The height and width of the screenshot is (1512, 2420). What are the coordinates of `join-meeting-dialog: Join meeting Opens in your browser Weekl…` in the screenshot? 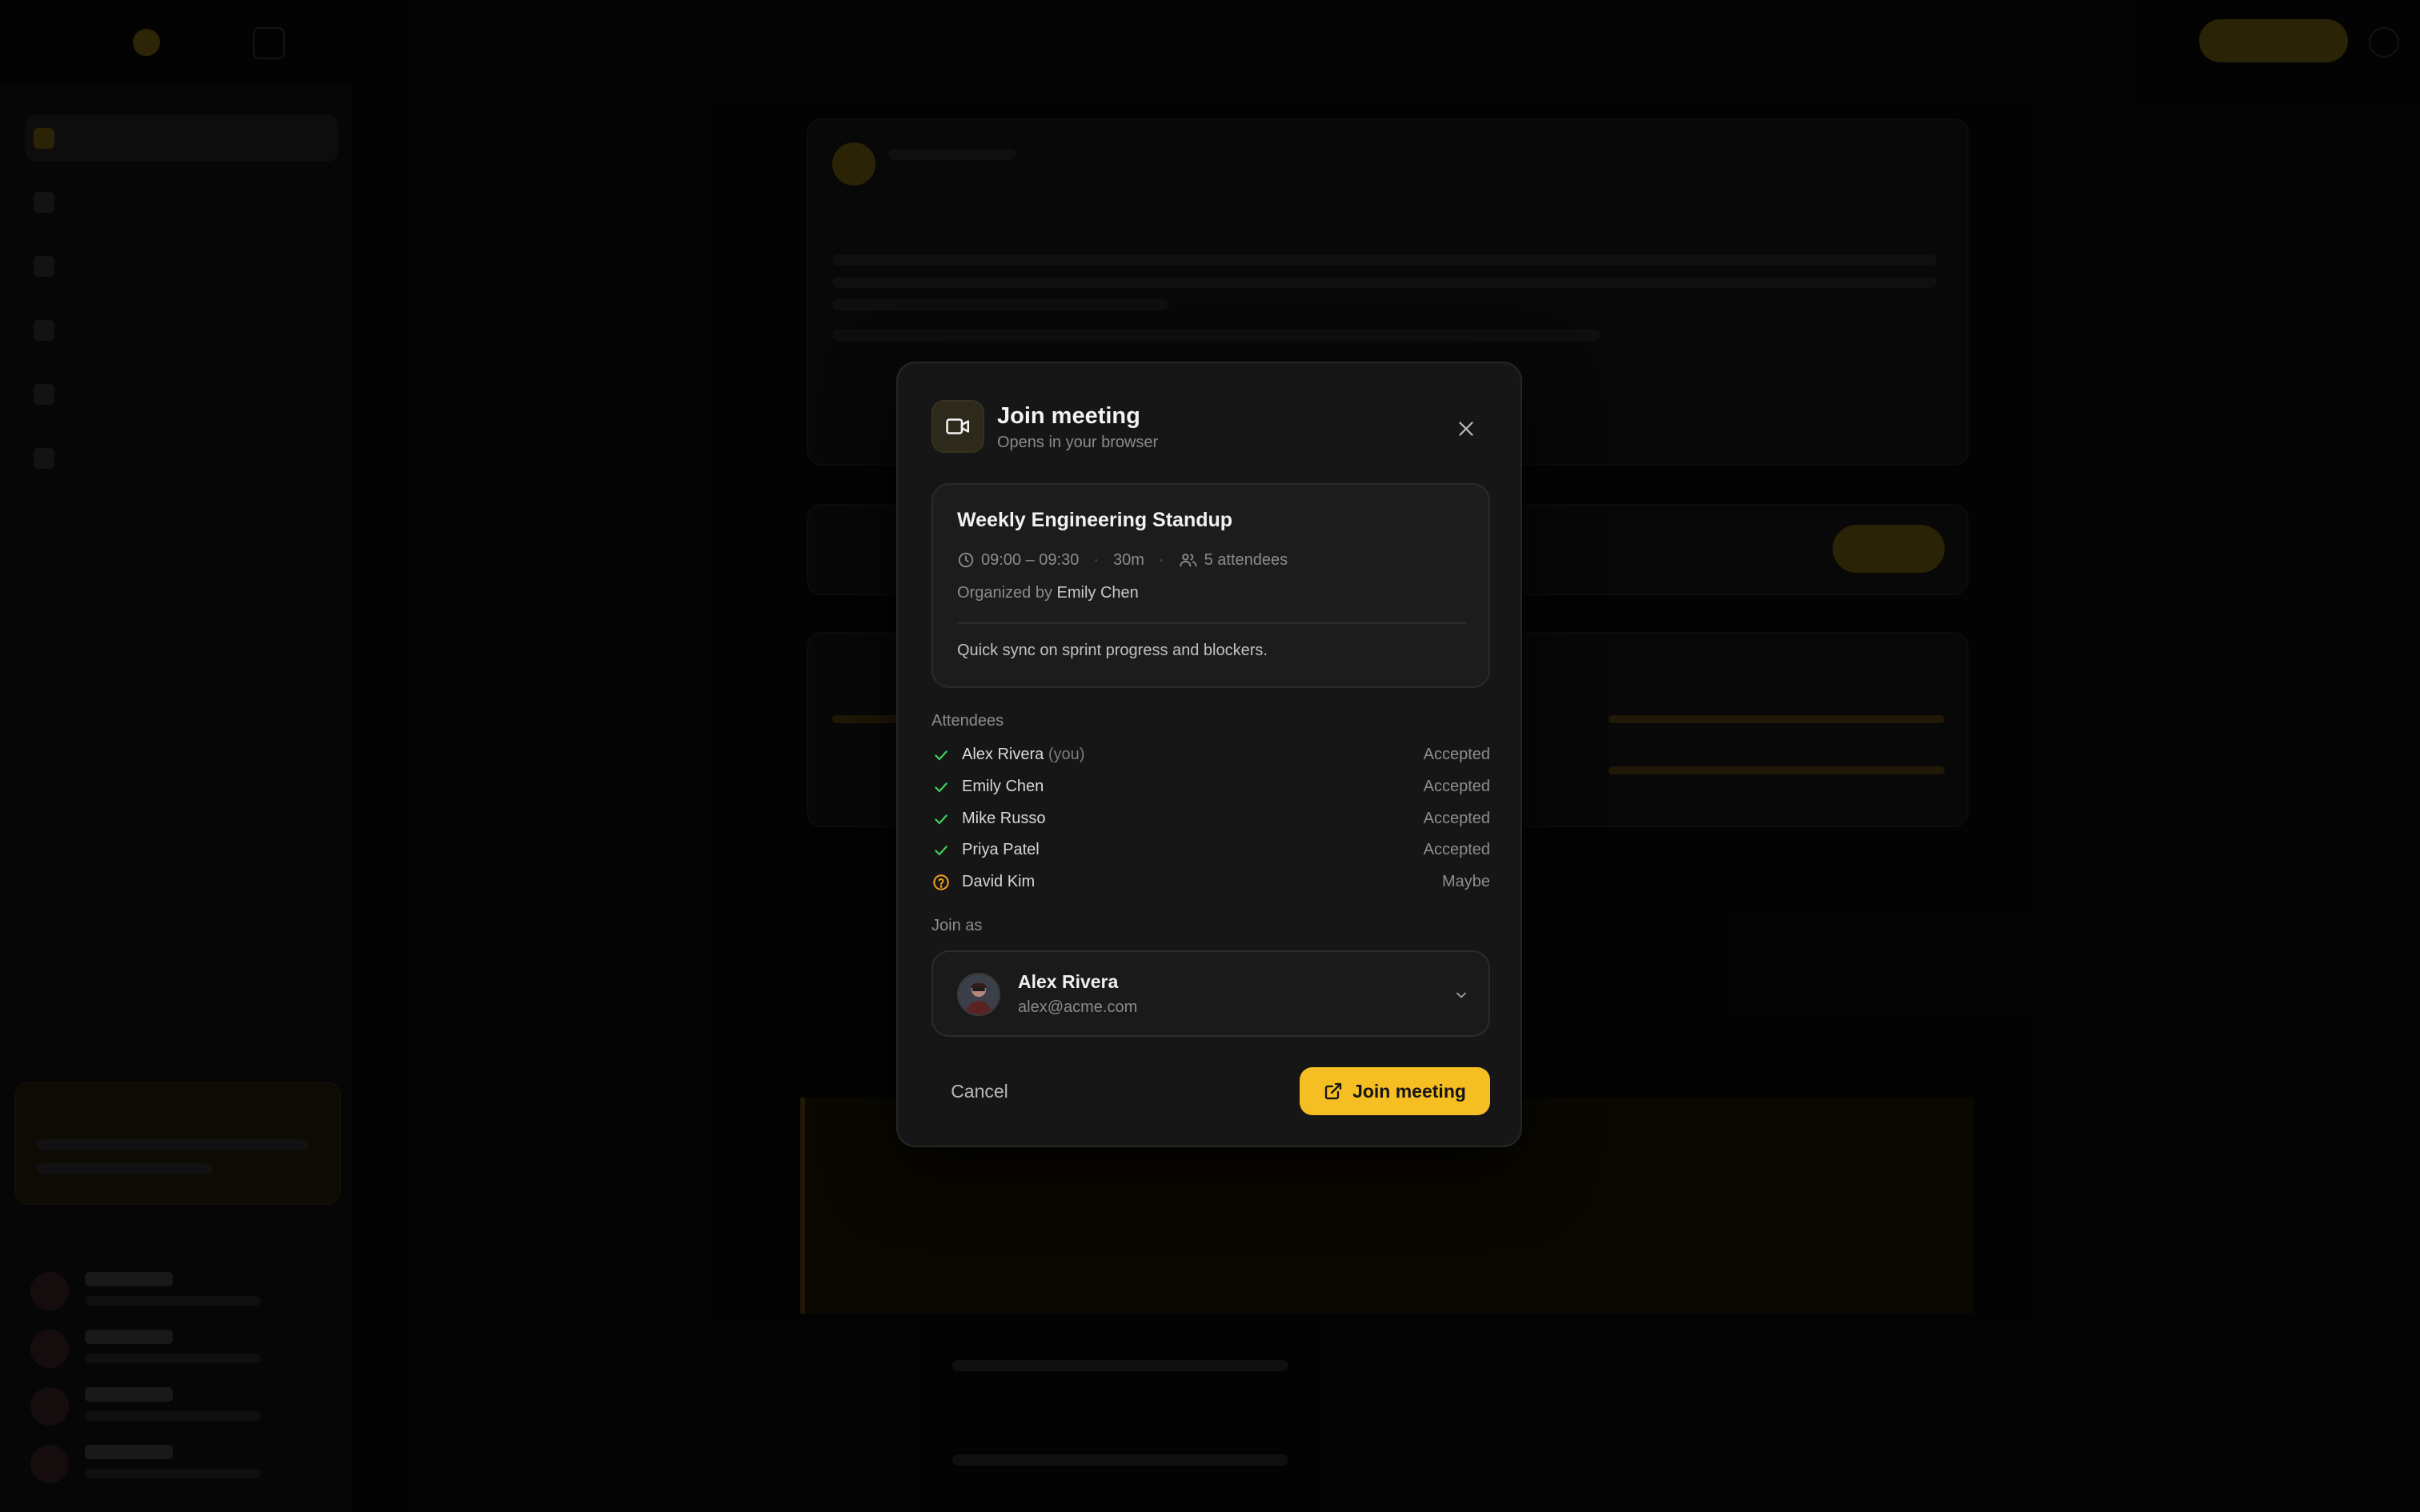 It's located at (1209, 754).